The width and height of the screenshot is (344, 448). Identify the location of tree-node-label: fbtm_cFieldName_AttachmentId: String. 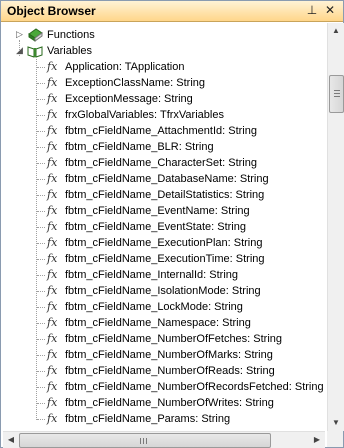
(161, 131).